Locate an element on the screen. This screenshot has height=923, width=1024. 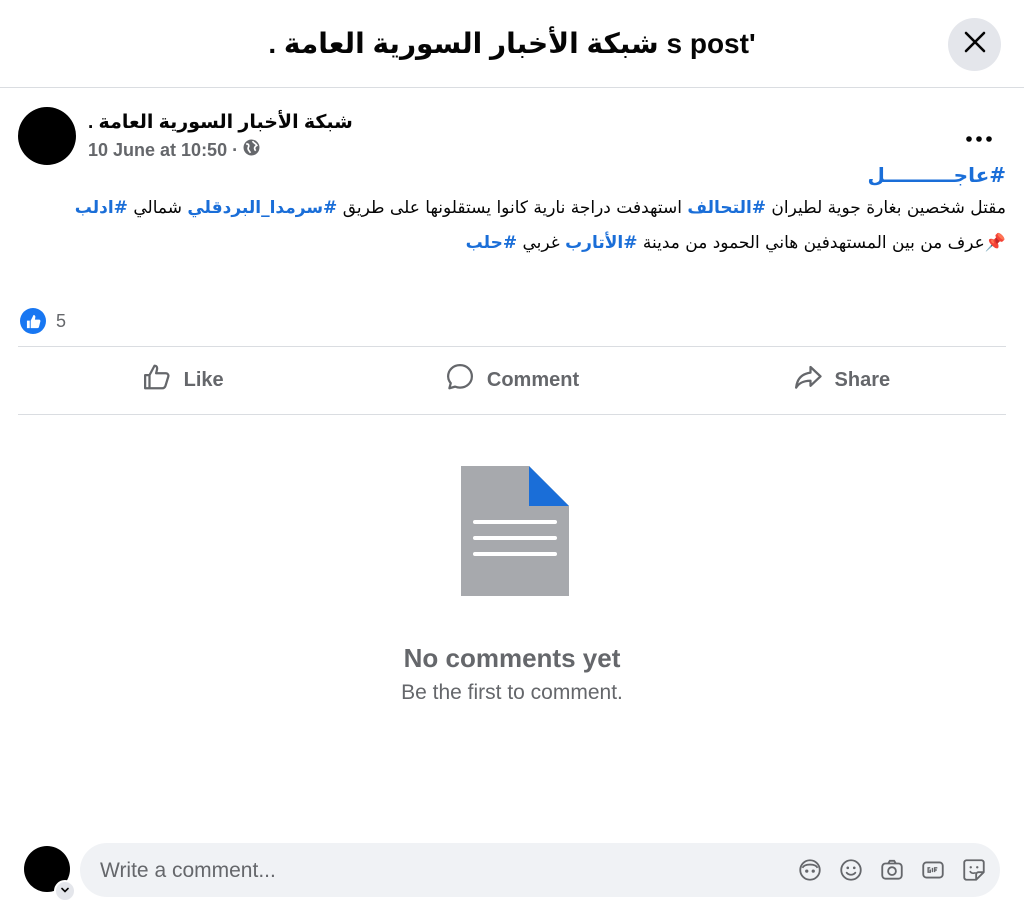
composer-icons is located at coordinates (892, 870).